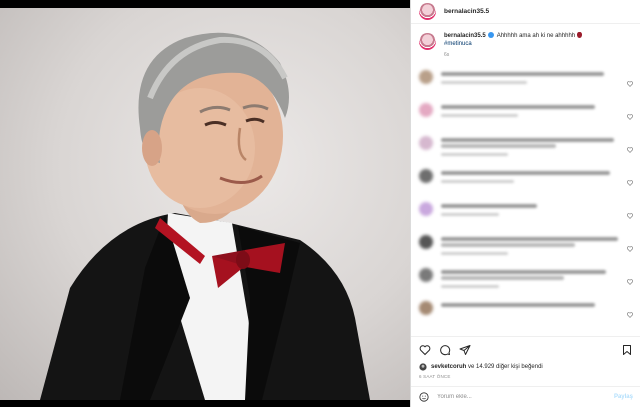 The width and height of the screenshot is (640, 407). I want to click on caption-text: Ahhhhh ama ah ki ne ahhhhh, so click(536, 36).